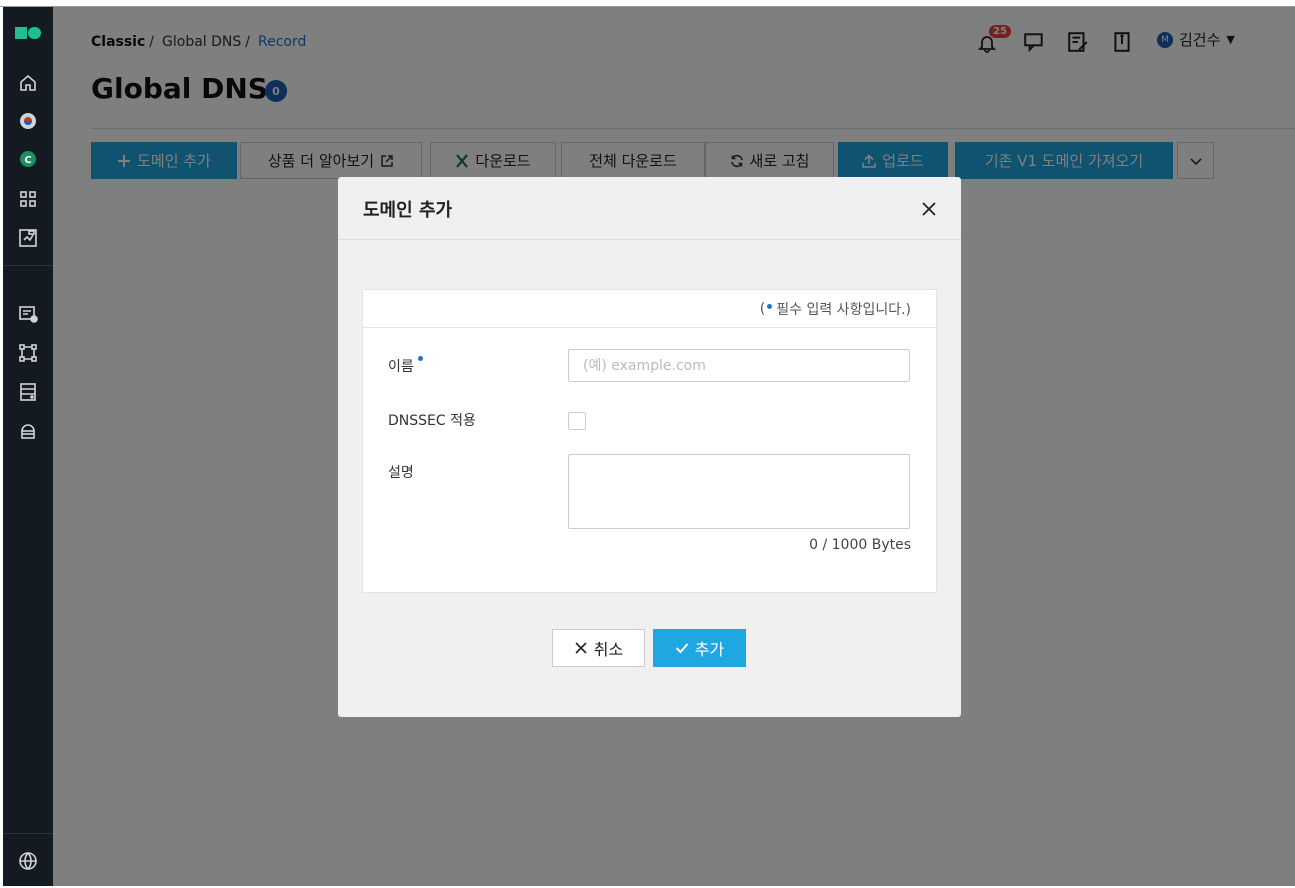 Image resolution: width=1295 pixels, height=888 pixels. I want to click on name-field-label: 이름, so click(405, 366).